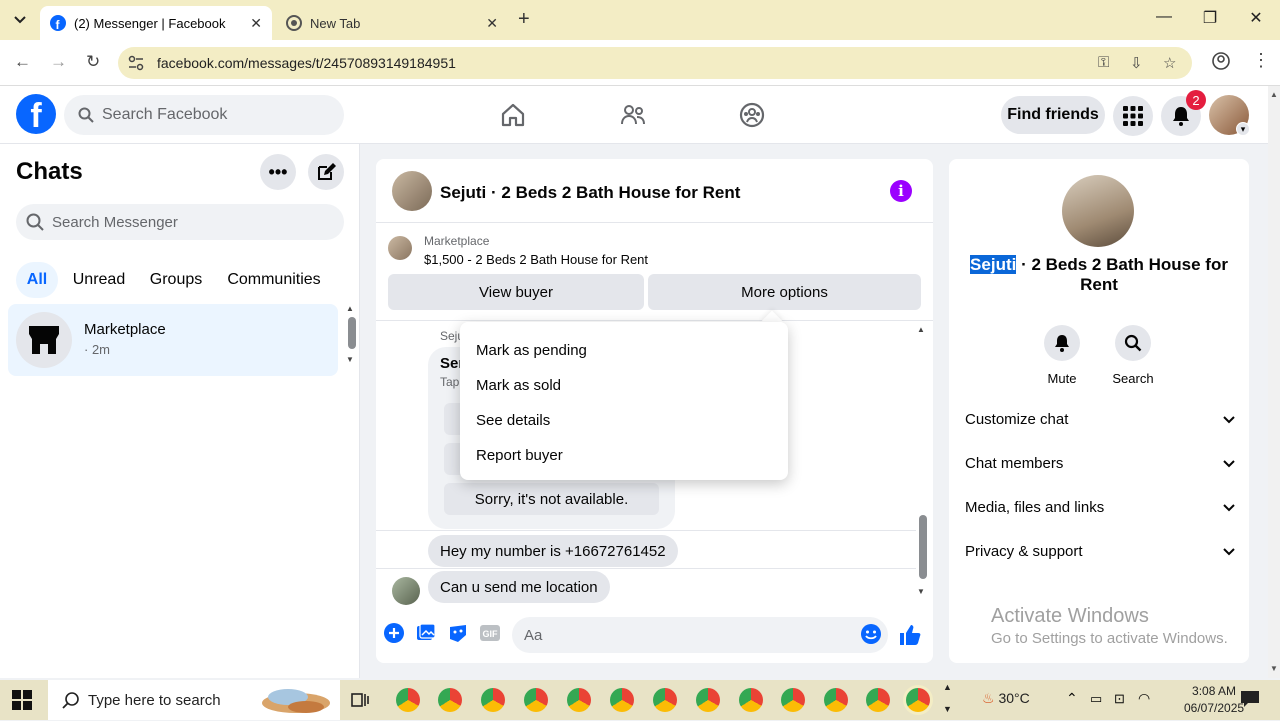 The width and height of the screenshot is (1280, 721). What do you see at coordinates (1243, 129) in the screenshot?
I see `chevron-down-icon: ▾` at bounding box center [1243, 129].